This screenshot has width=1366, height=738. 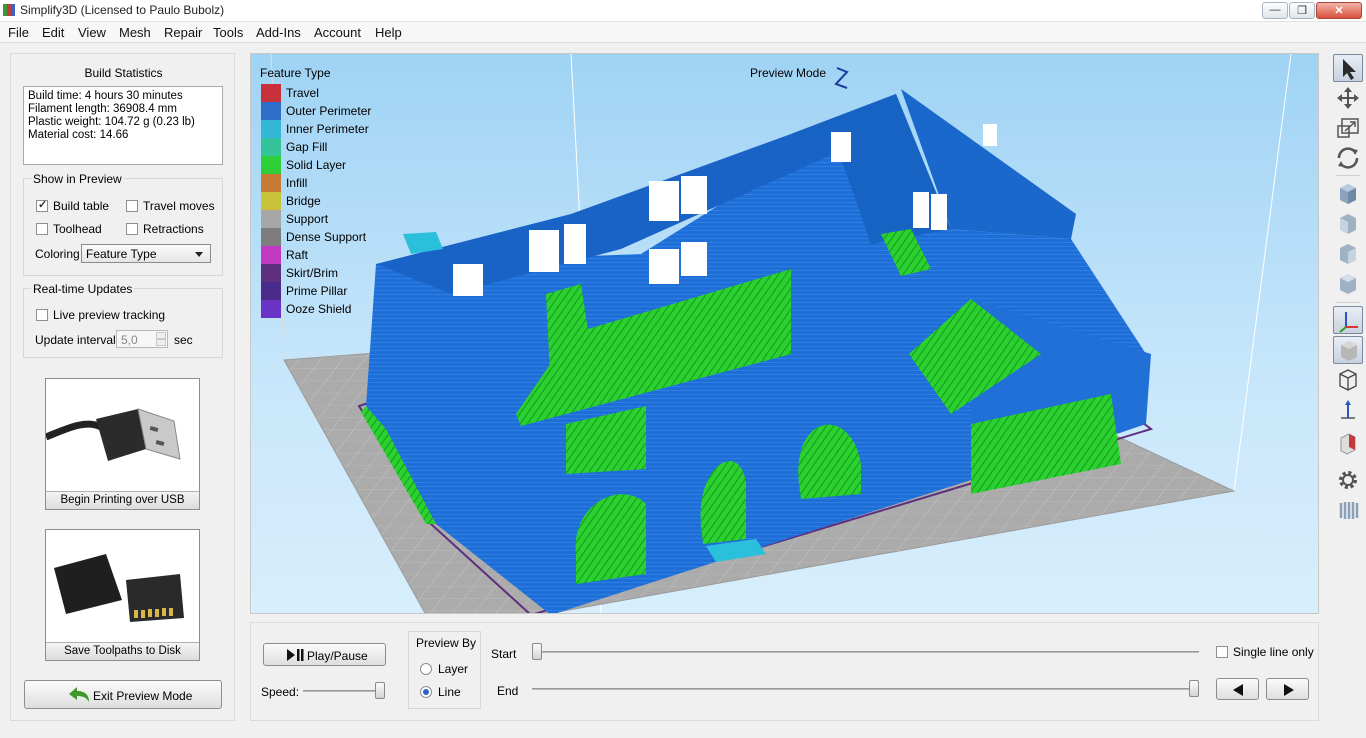 What do you see at coordinates (143, 696) in the screenshot?
I see `exit-preview-label: Exit Preview Mode` at bounding box center [143, 696].